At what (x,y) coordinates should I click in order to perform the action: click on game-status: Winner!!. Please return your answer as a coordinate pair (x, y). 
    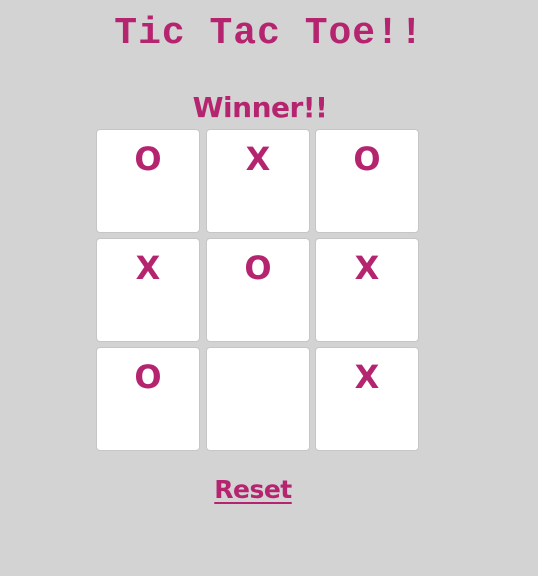
    Looking at the image, I should click on (260, 107).